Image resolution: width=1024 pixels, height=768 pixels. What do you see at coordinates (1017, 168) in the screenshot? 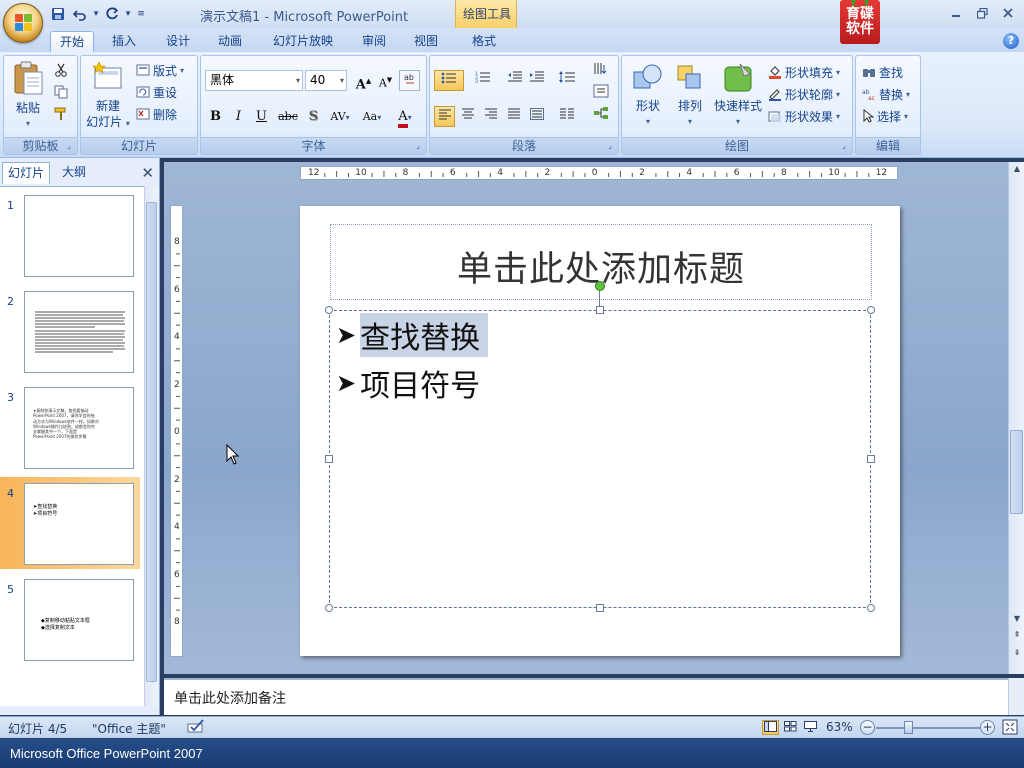
I see `scroll-up-icon: ▲` at bounding box center [1017, 168].